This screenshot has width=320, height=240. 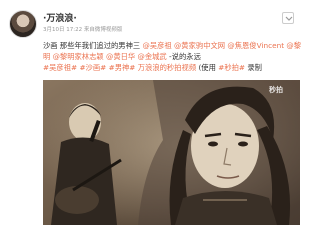 I want to click on mention-huang-jiaju: @黄家驹中文网, so click(x=198, y=45).